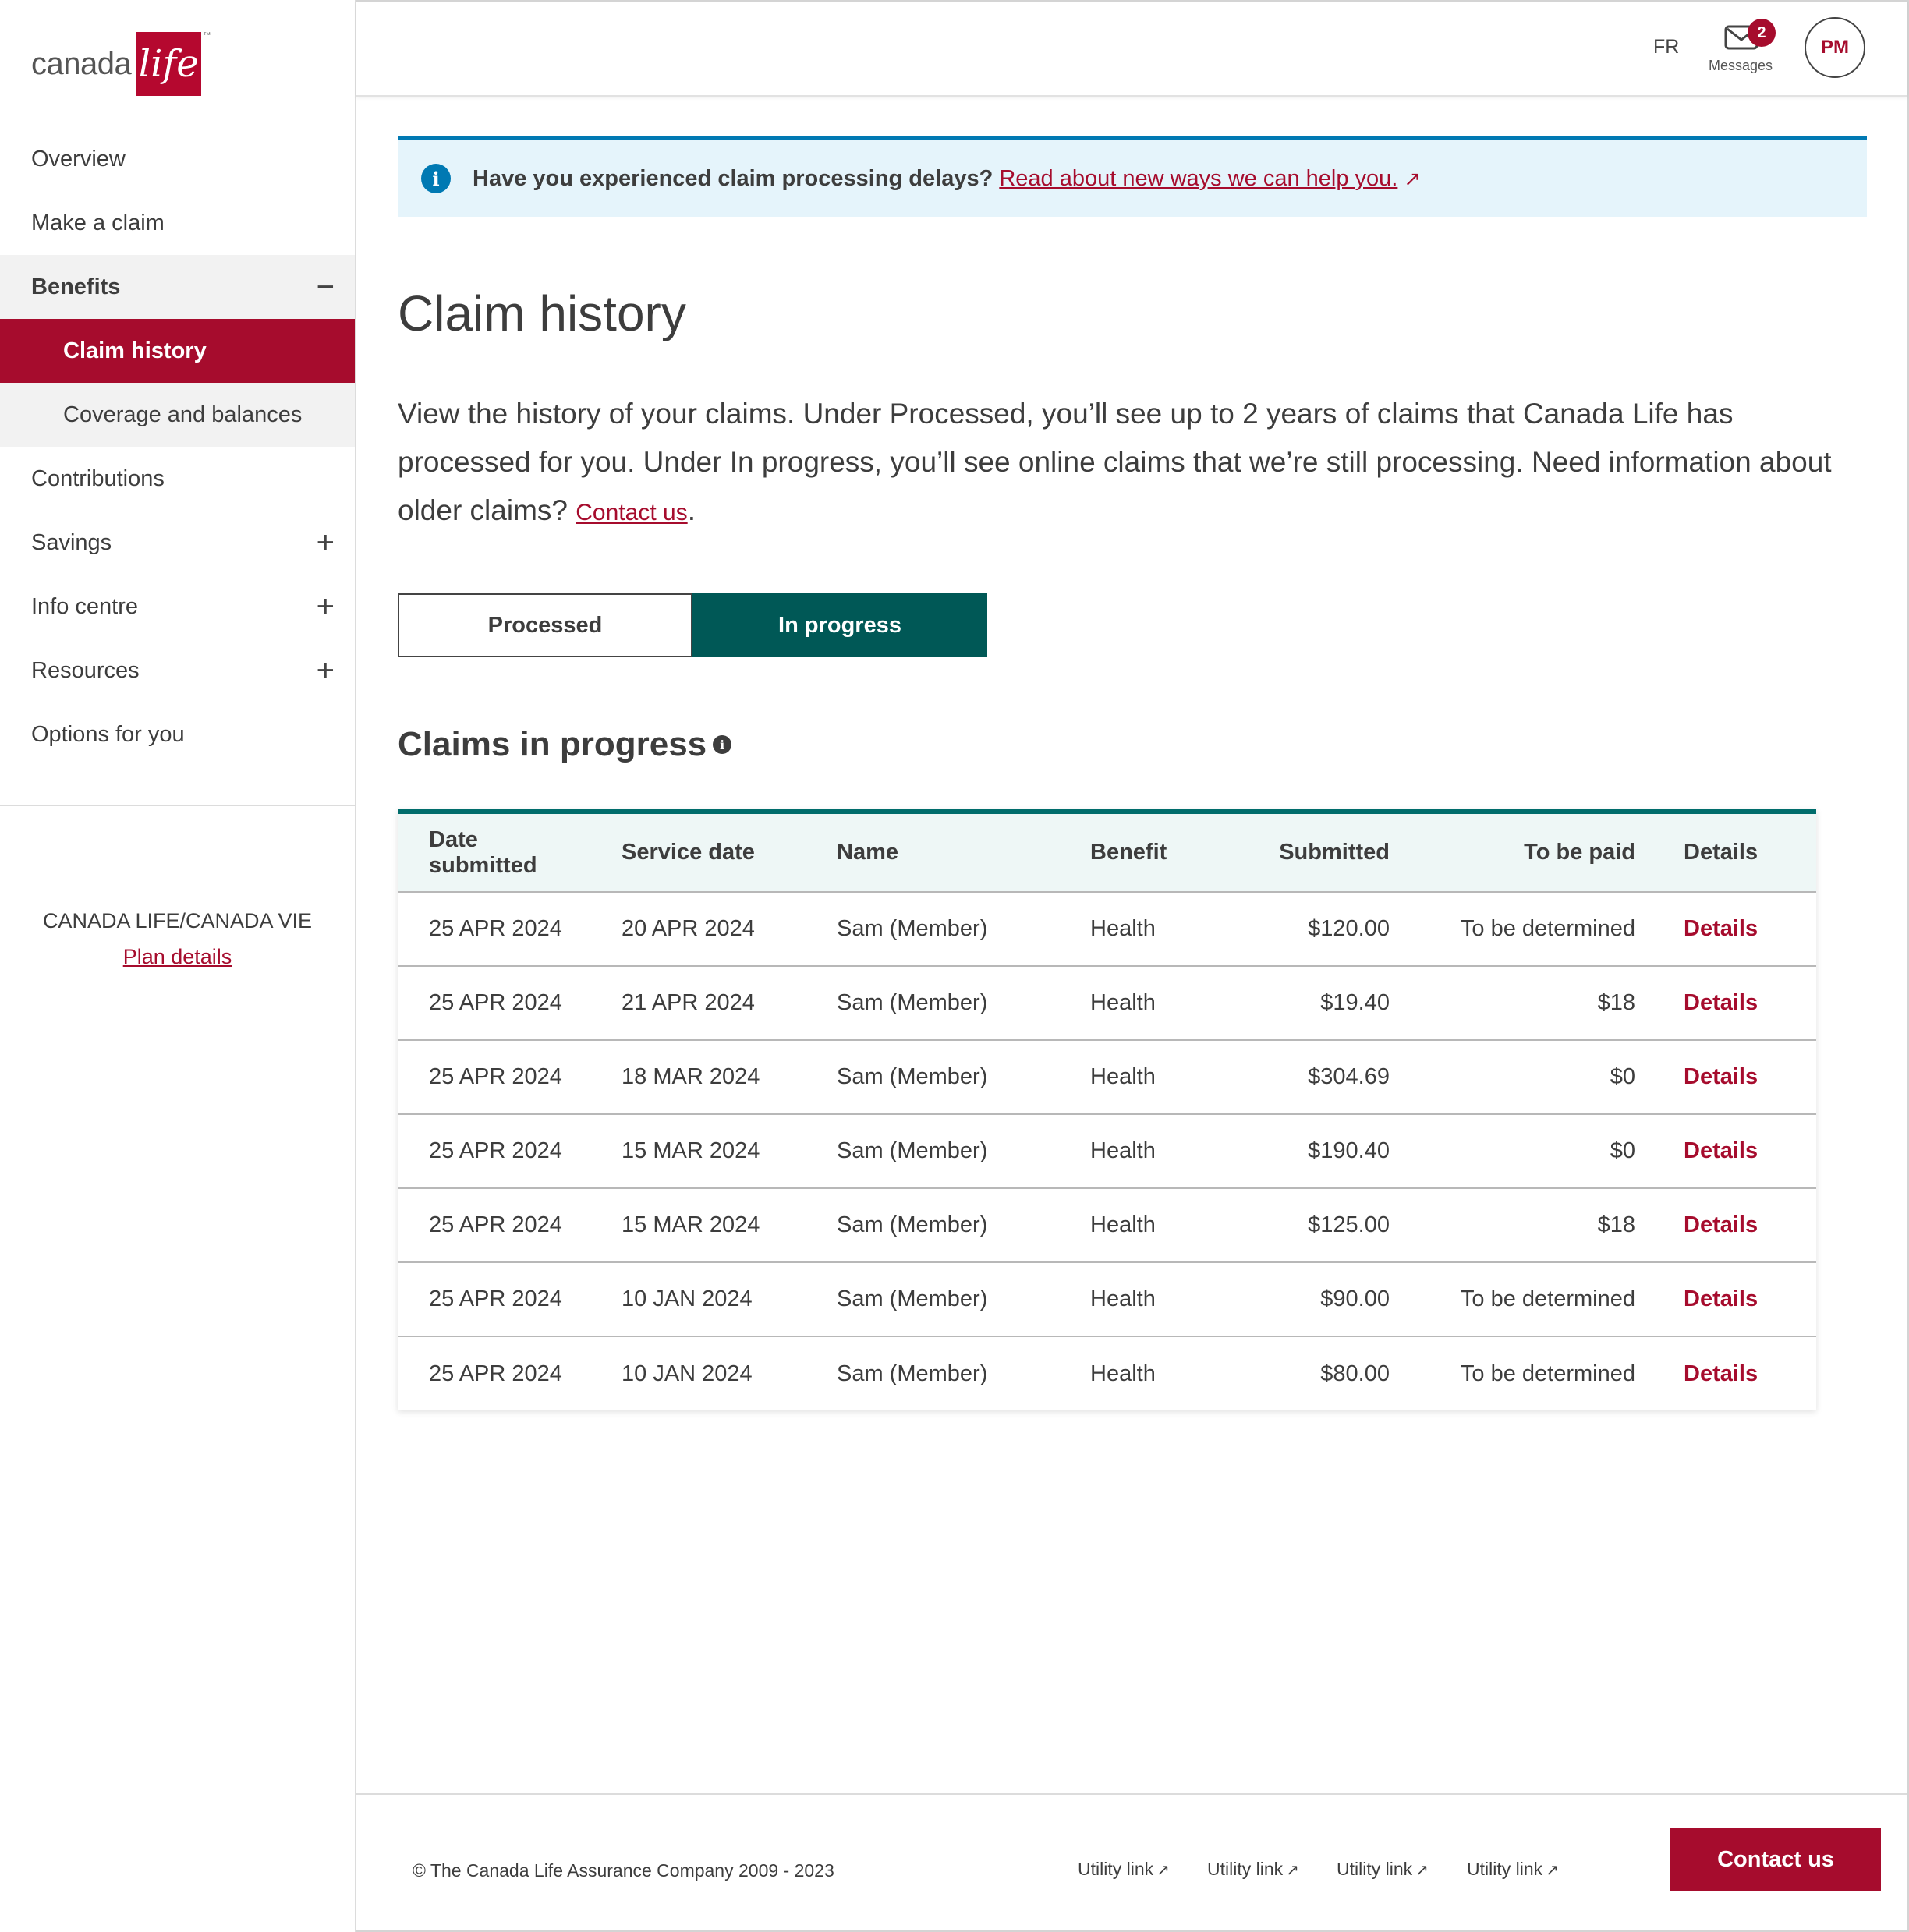 Image resolution: width=1909 pixels, height=1932 pixels. What do you see at coordinates (1302, 1002) in the screenshot?
I see `cell-submitted: $19.40` at bounding box center [1302, 1002].